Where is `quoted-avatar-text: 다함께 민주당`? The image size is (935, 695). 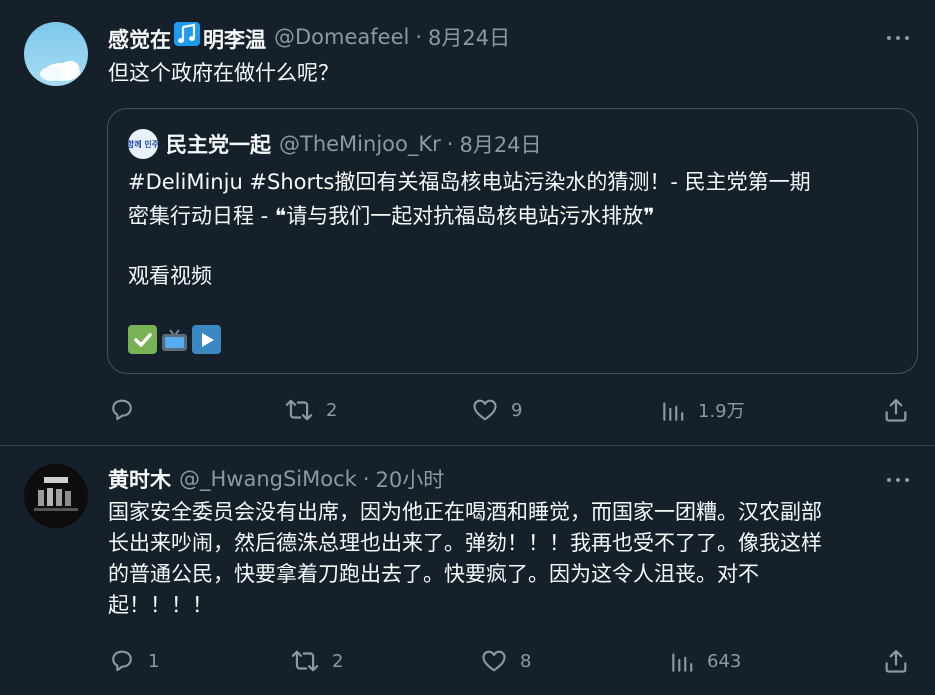
quoted-avatar-text: 다함께 민주당 is located at coordinates (143, 144).